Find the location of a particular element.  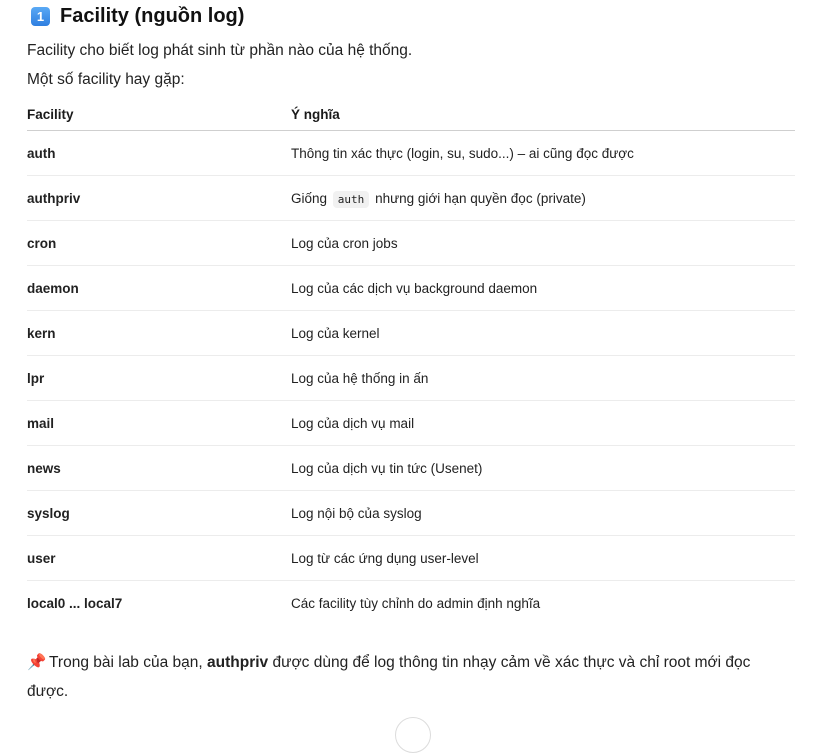

facility-name: auth is located at coordinates (159, 153).